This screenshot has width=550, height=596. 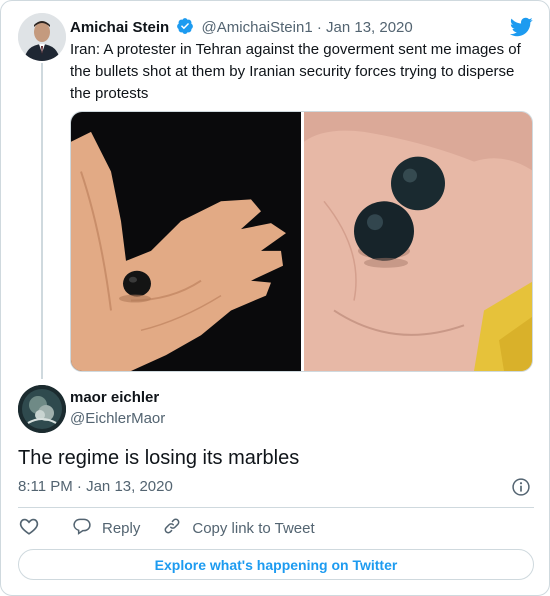 What do you see at coordinates (253, 528) in the screenshot?
I see `copy-link-label: Copy link to Tweet` at bounding box center [253, 528].